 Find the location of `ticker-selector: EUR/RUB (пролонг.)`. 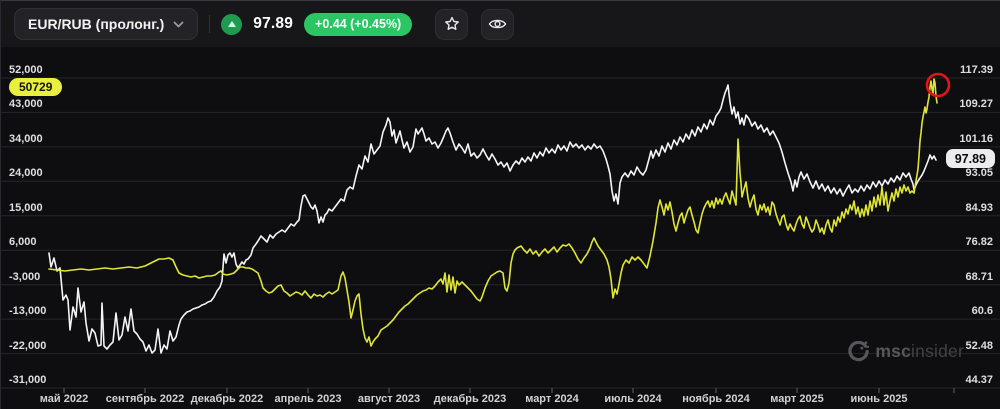

ticker-selector: EUR/RUB (пролонг.) is located at coordinates (106, 24).